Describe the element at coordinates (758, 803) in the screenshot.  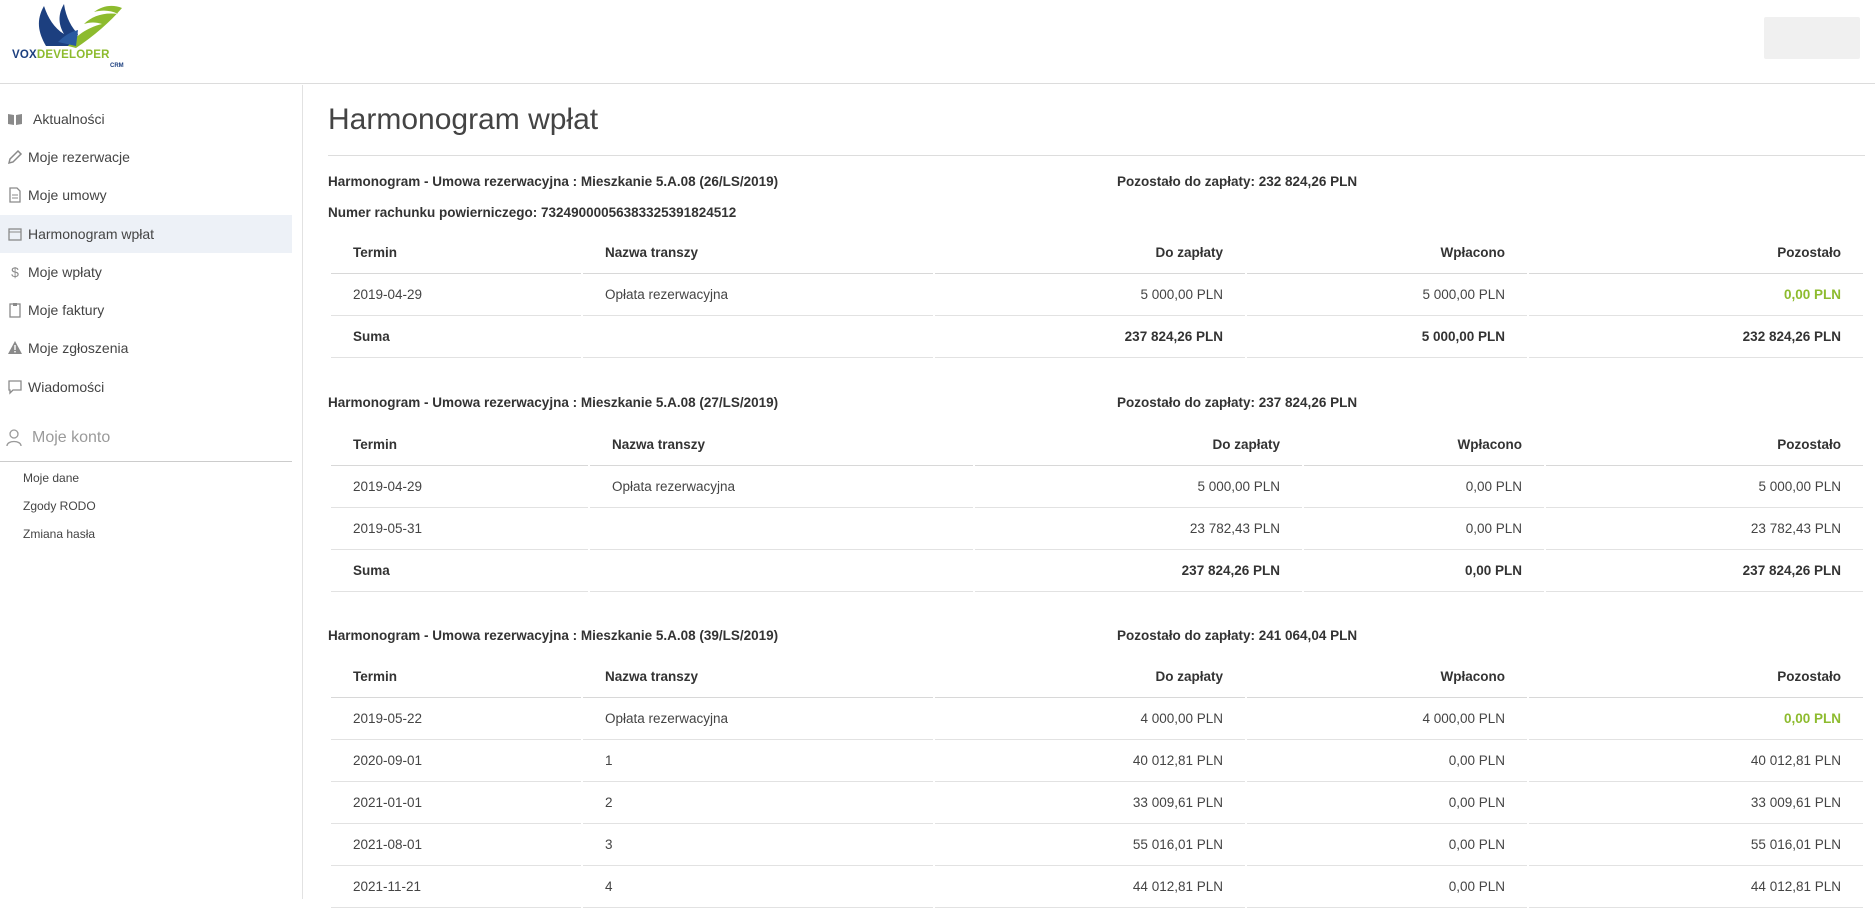
I see `cell-nazwa: 2` at that location.